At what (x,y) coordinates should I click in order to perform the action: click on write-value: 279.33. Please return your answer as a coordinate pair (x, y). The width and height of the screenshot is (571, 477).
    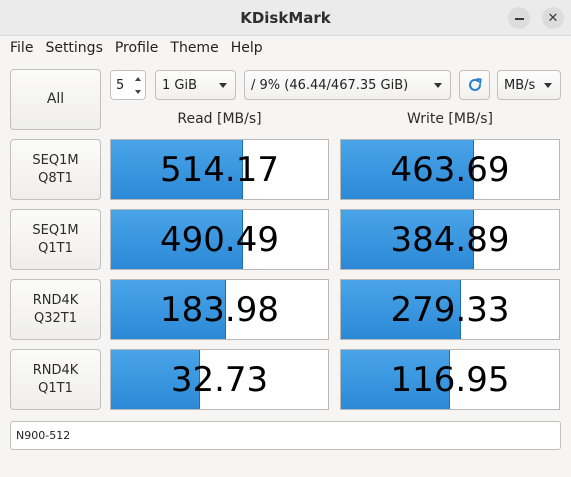
    Looking at the image, I should click on (450, 310).